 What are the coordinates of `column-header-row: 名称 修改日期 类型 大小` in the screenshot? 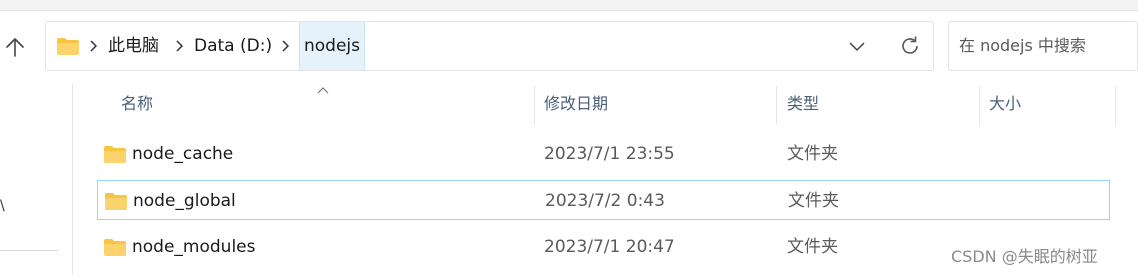 It's located at (598, 104).